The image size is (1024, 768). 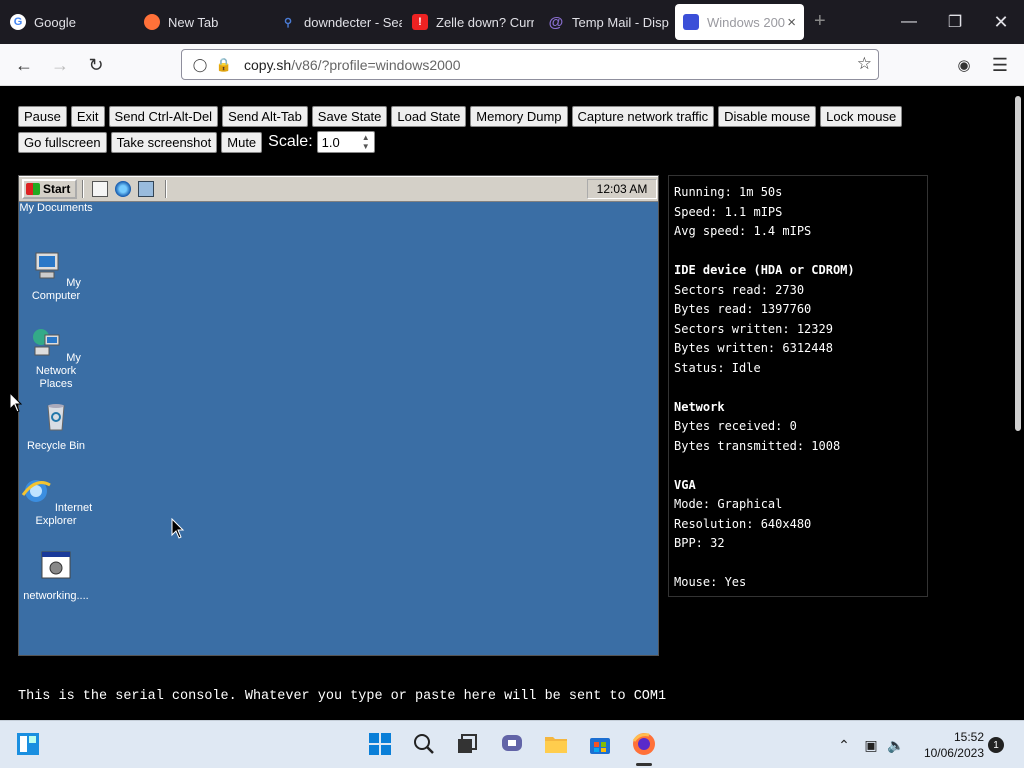 I want to click on stat-mouse: Mouse: Yes, so click(x=710, y=582).